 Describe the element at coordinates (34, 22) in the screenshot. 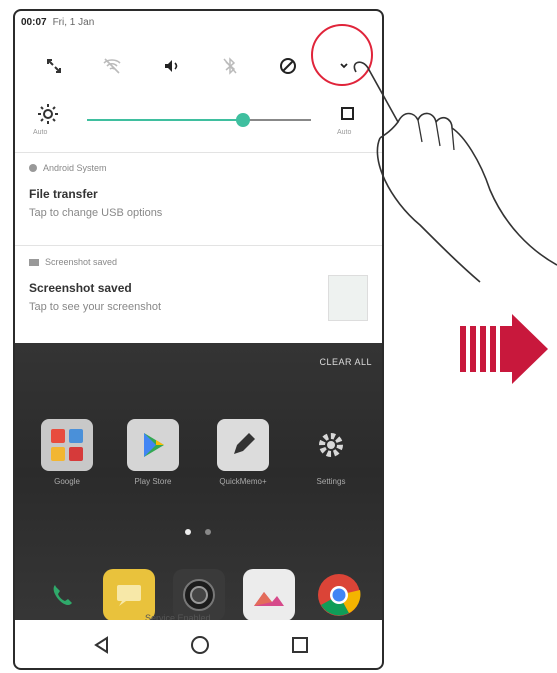

I see `status-time: 00:07` at that location.